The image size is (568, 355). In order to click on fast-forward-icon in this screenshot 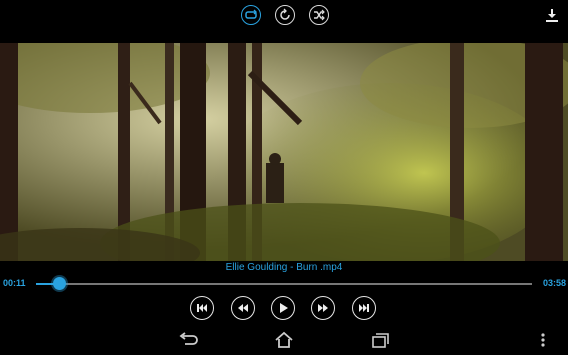, I will do `click(323, 308)`.